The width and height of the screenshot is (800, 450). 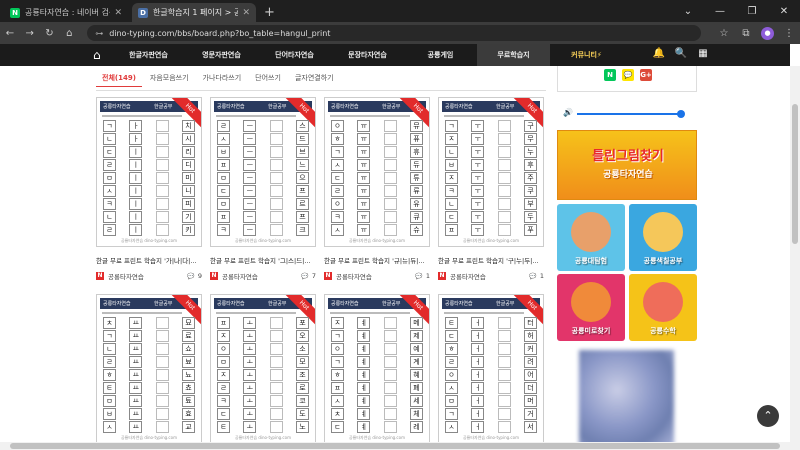 I want to click on extensions-icon: ⧉, so click(x=746, y=33).